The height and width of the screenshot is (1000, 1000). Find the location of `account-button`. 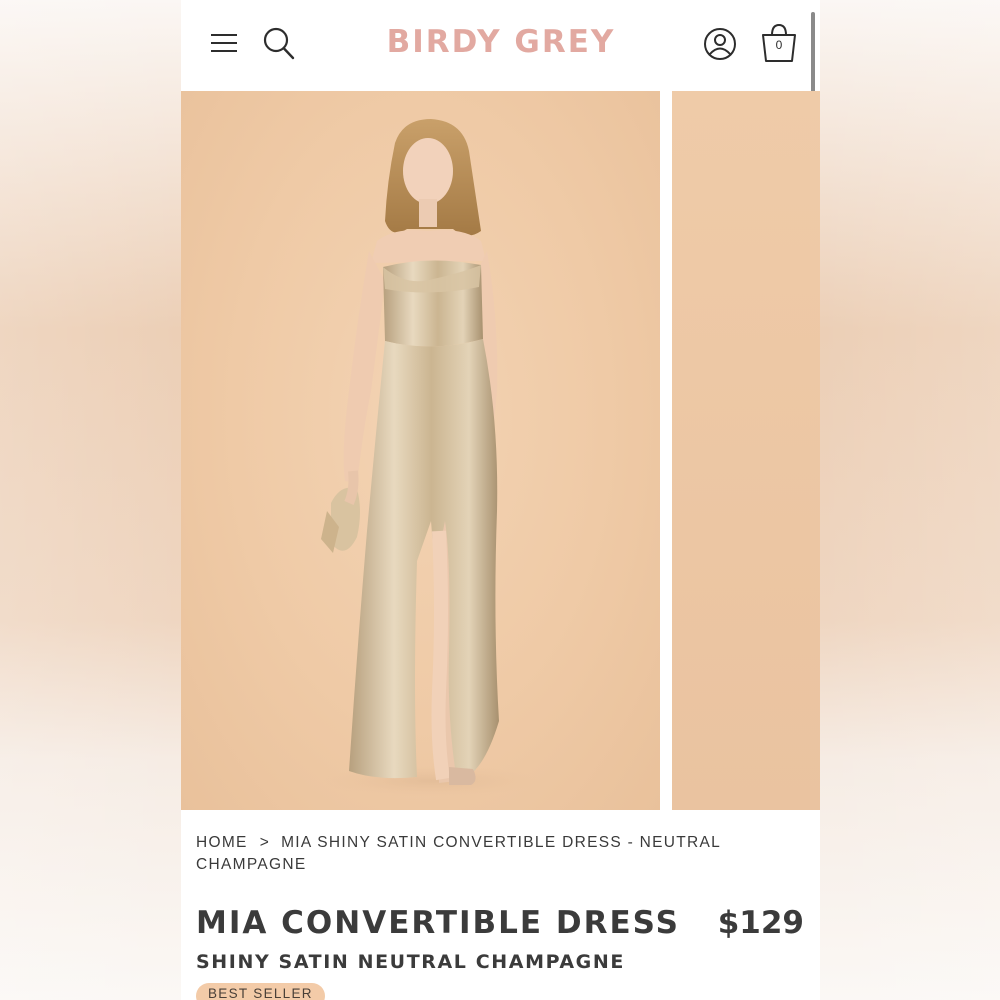

account-button is located at coordinates (720, 44).